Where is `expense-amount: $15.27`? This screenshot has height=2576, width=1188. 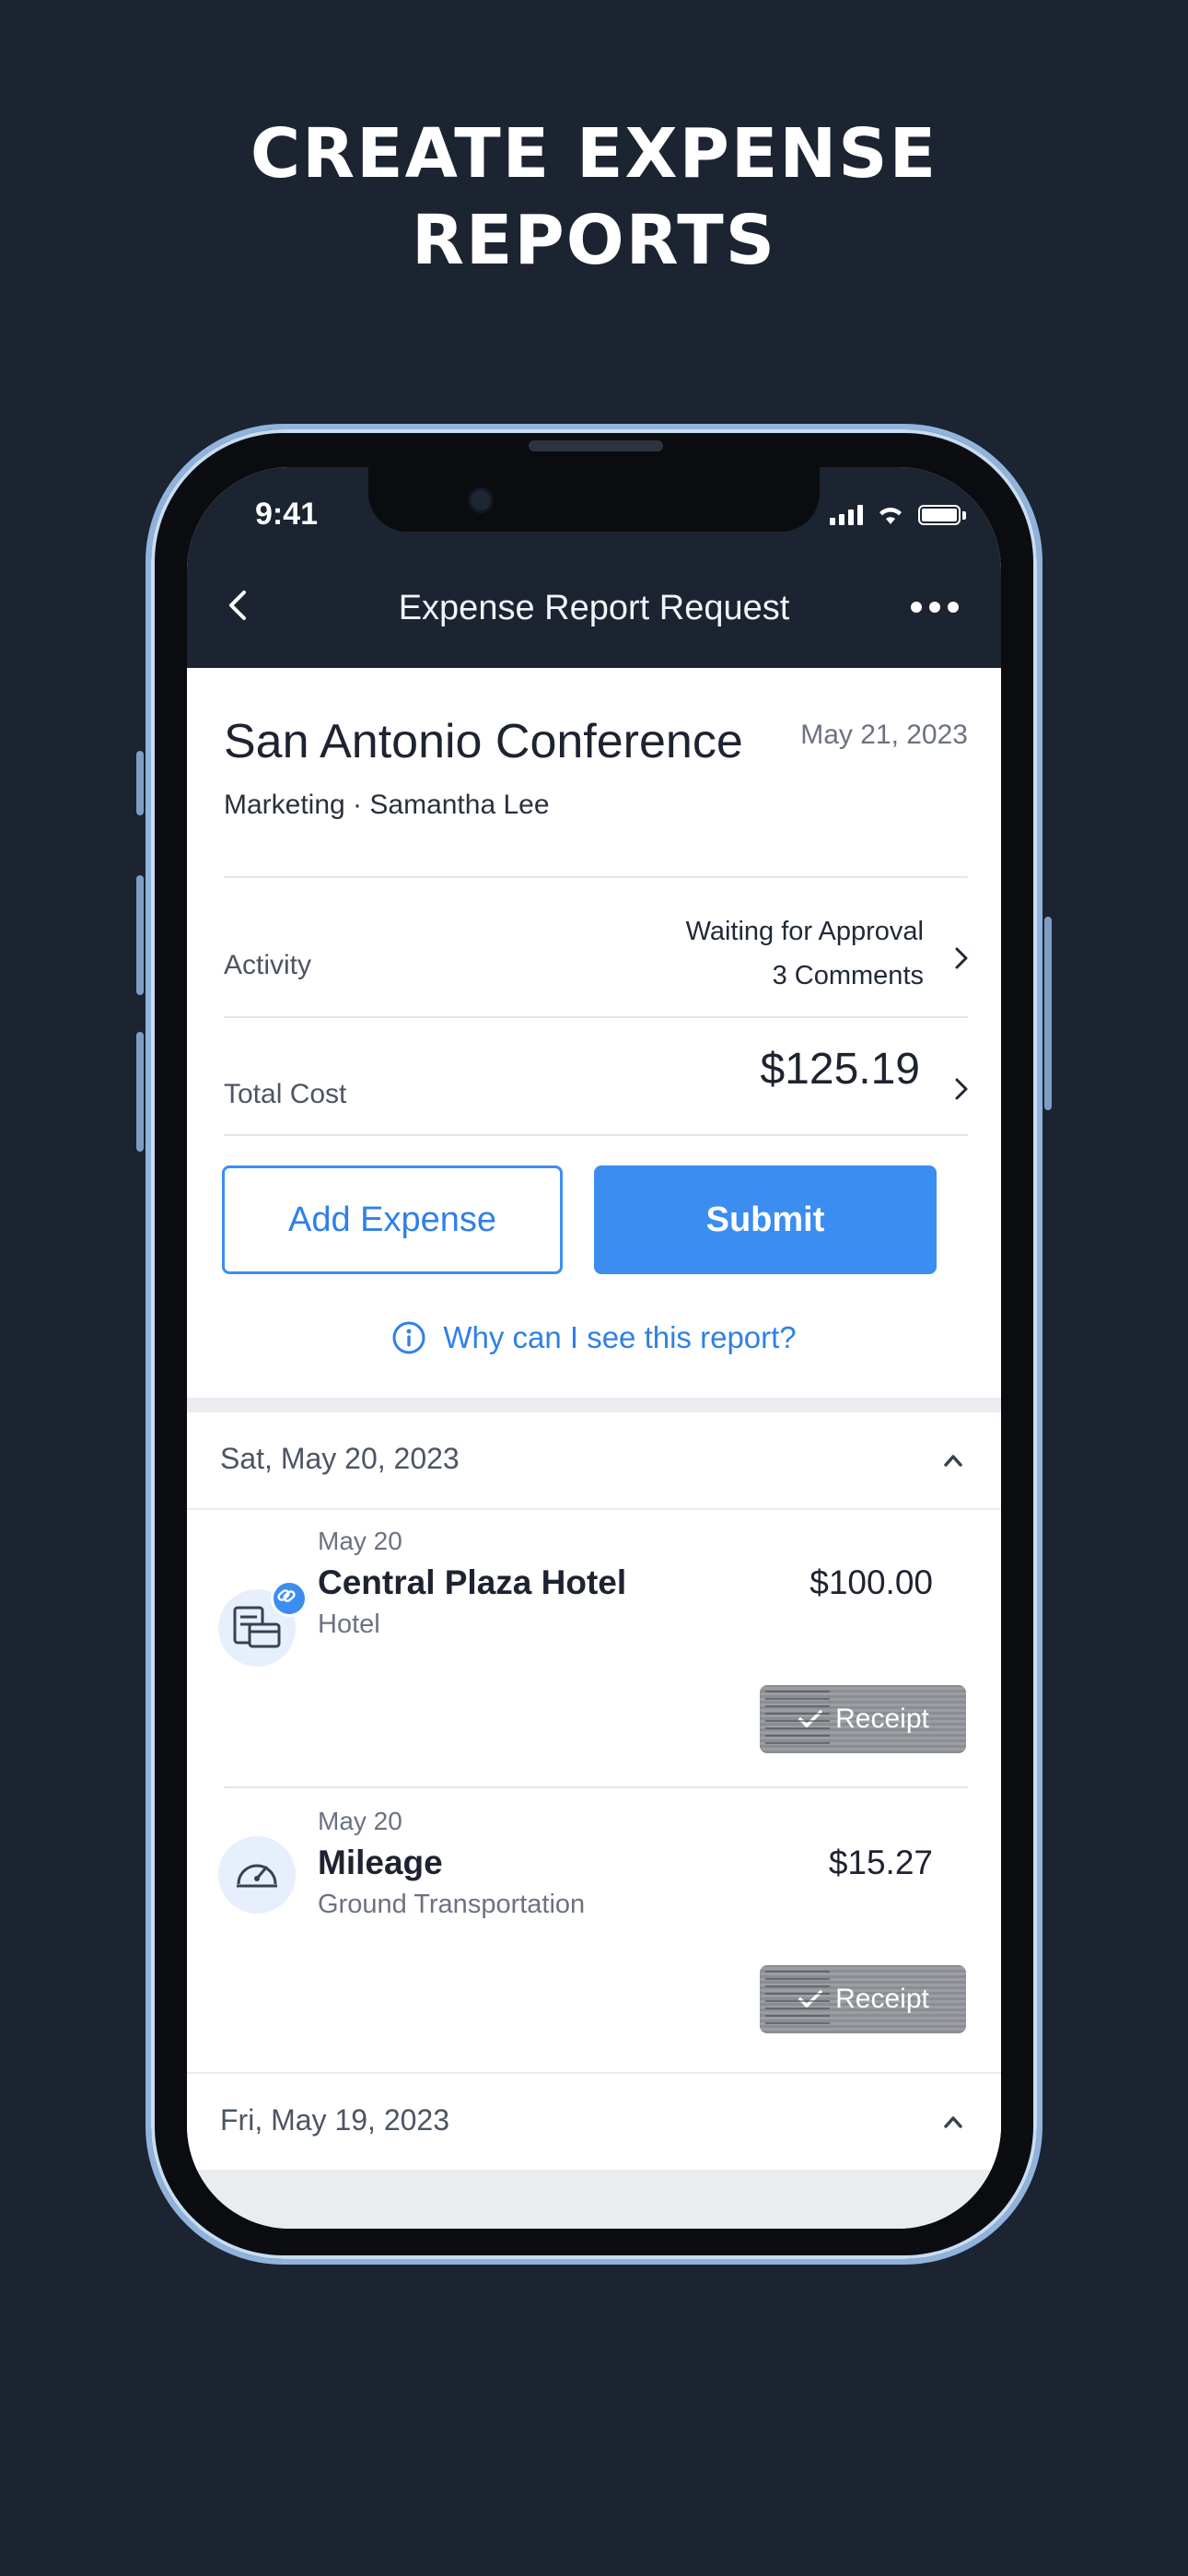 expense-amount: $15.27 is located at coordinates (880, 1862).